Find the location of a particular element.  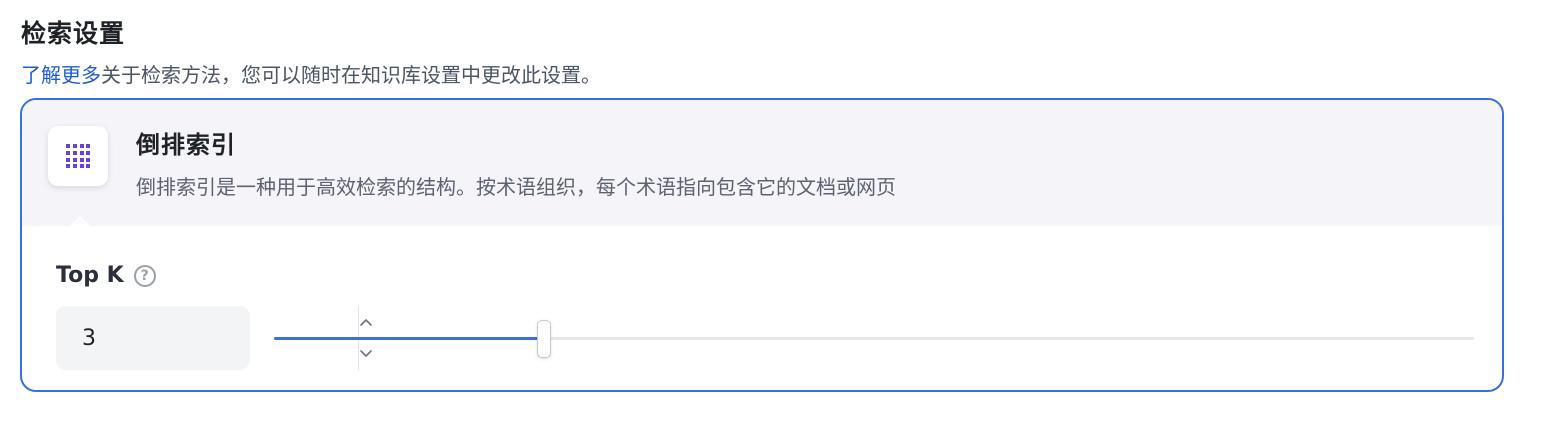

description-text: 关于检索方法，您可以随时在知识库设置中更改此设置。 is located at coordinates (351, 75).